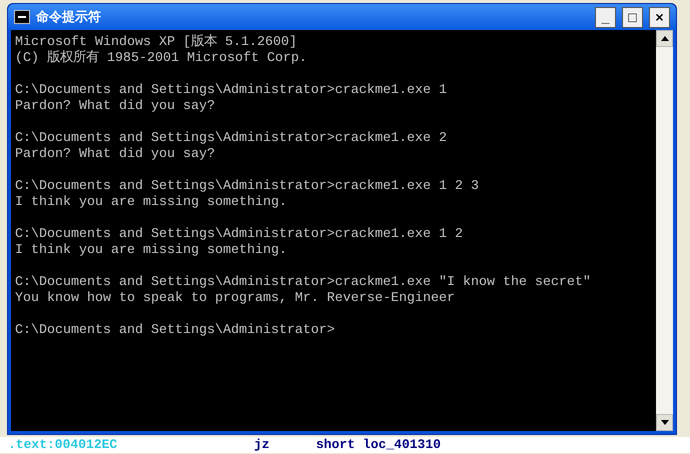 The height and width of the screenshot is (454, 690). Describe the element at coordinates (378, 445) in the screenshot. I see `listing-operand: short loc_401310` at that location.